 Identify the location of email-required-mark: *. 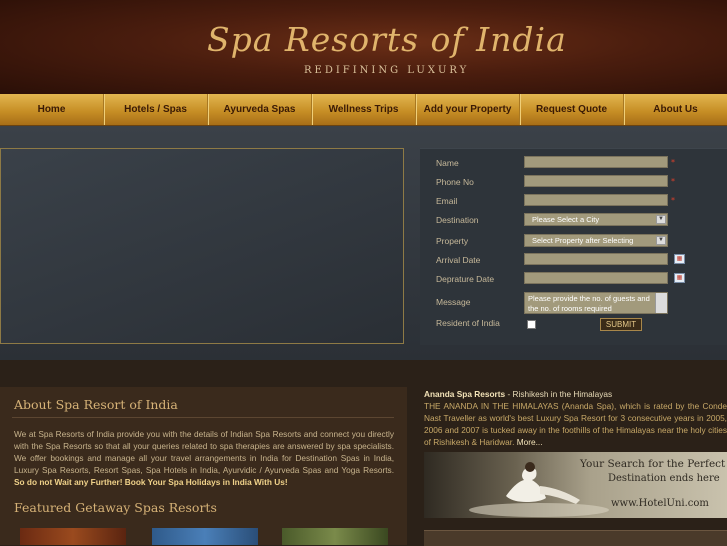
(673, 200).